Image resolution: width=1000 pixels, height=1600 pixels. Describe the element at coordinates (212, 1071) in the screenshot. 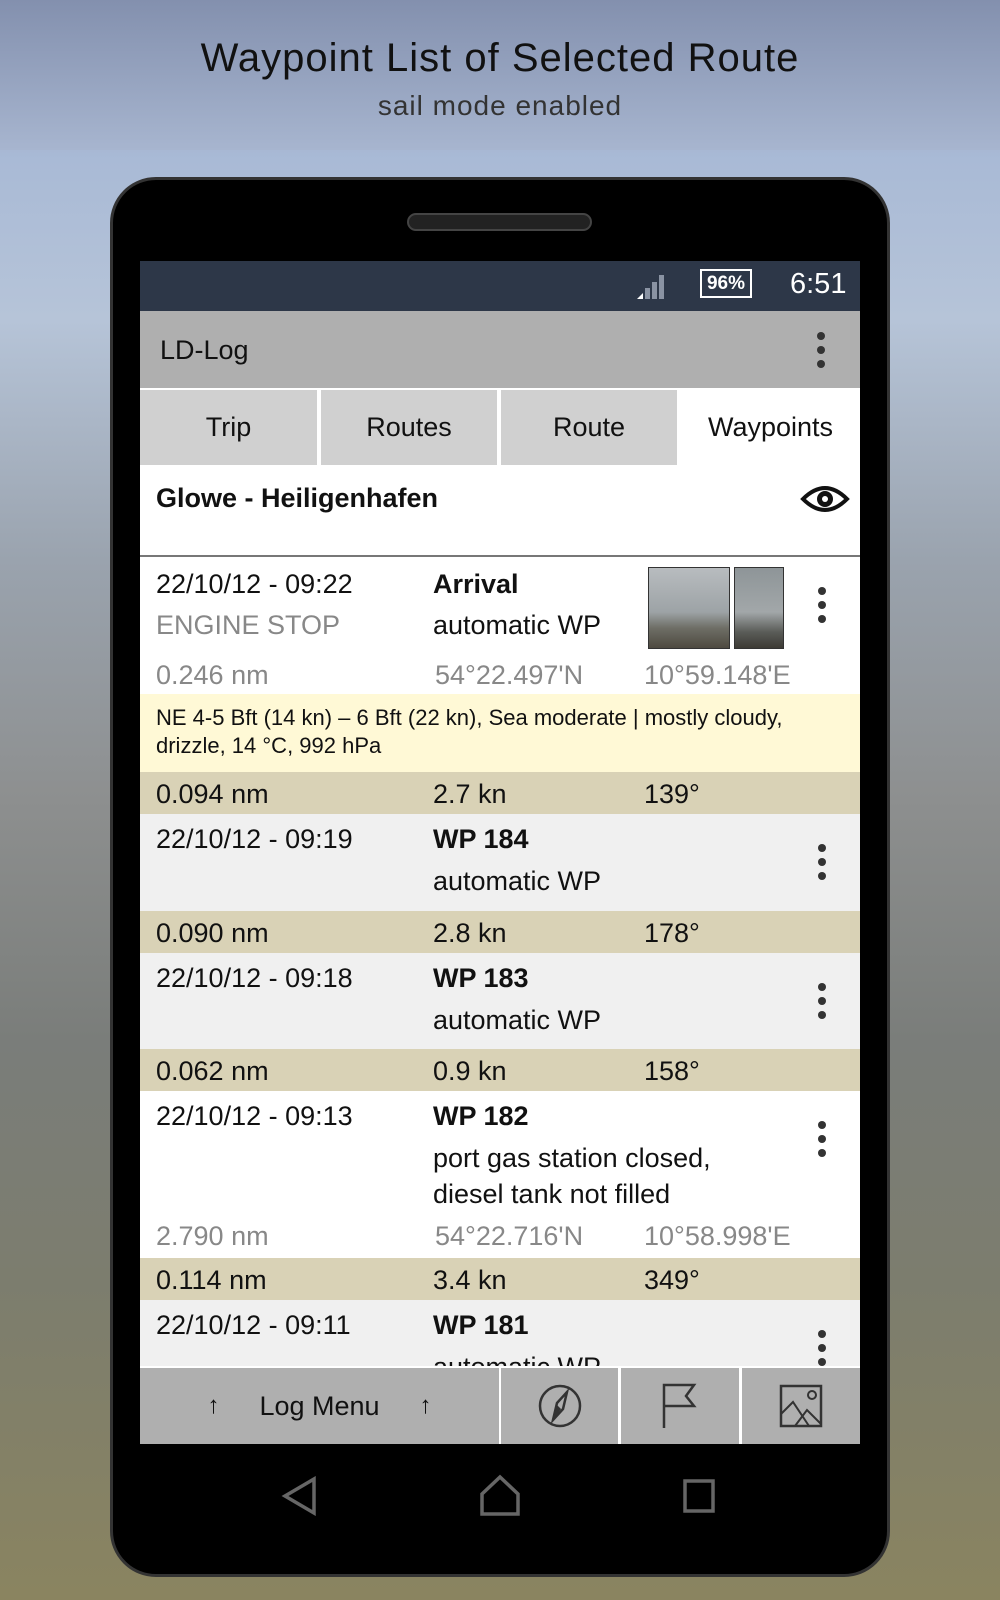

I see `leg-distance: 0.062 nm` at that location.